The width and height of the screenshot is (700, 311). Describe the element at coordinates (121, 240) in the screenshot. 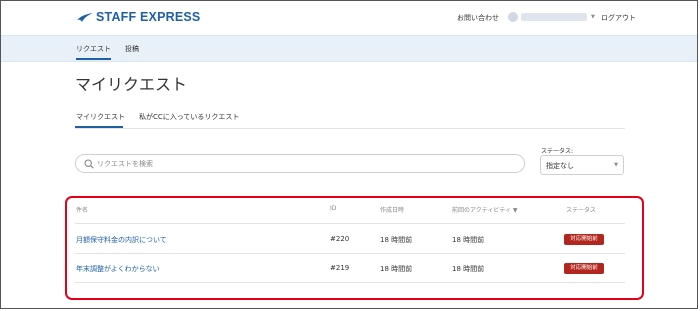

I see `request-subject-link: 月額保守料金の内訳について` at that location.